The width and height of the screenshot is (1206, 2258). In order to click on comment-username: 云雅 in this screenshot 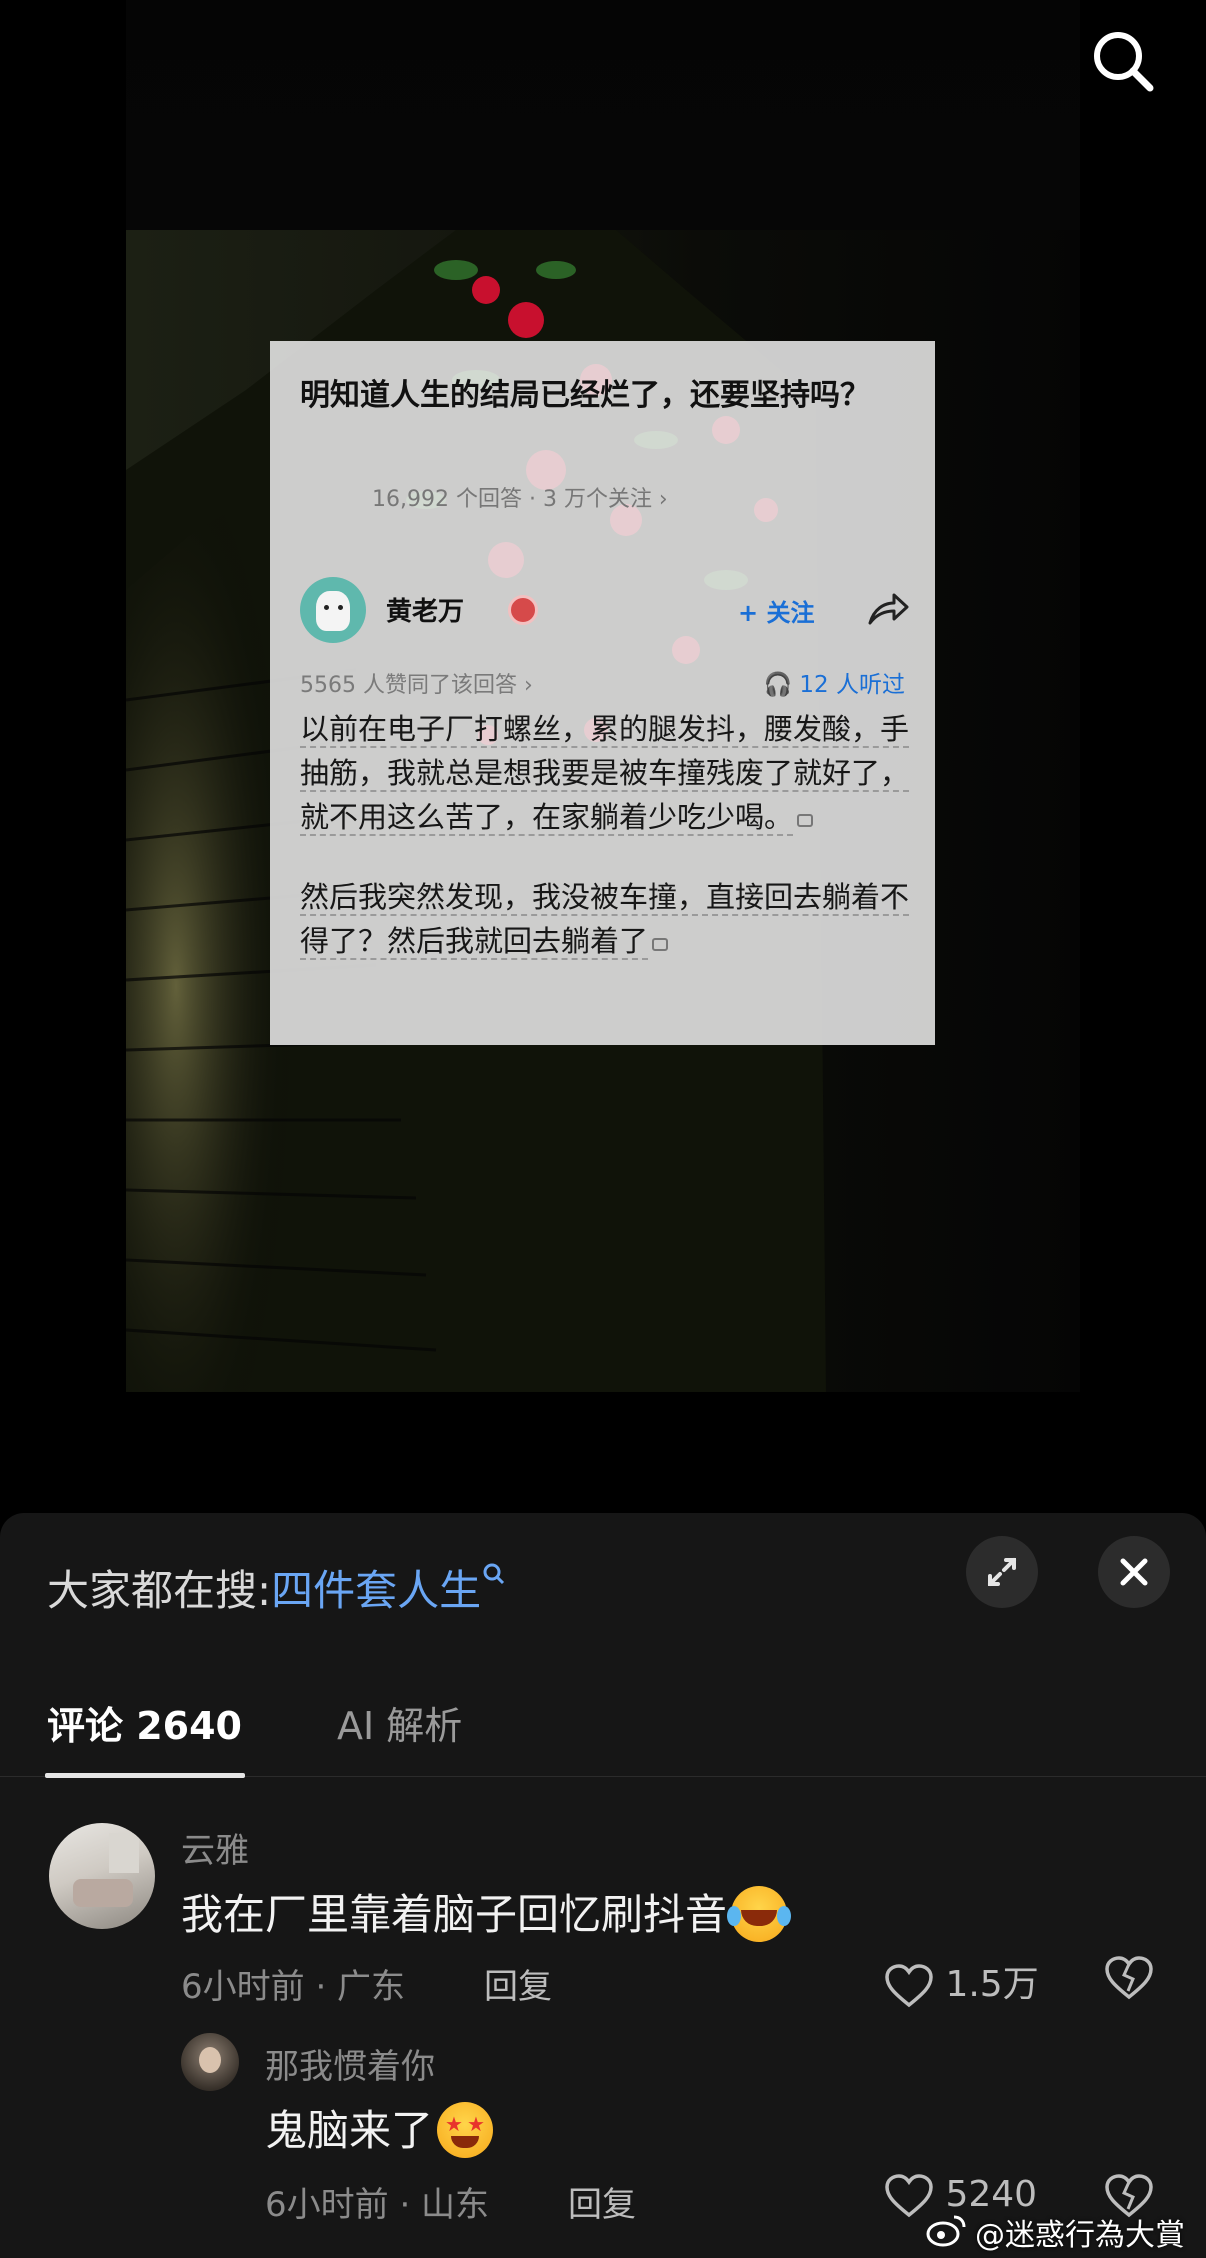, I will do `click(215, 1847)`.